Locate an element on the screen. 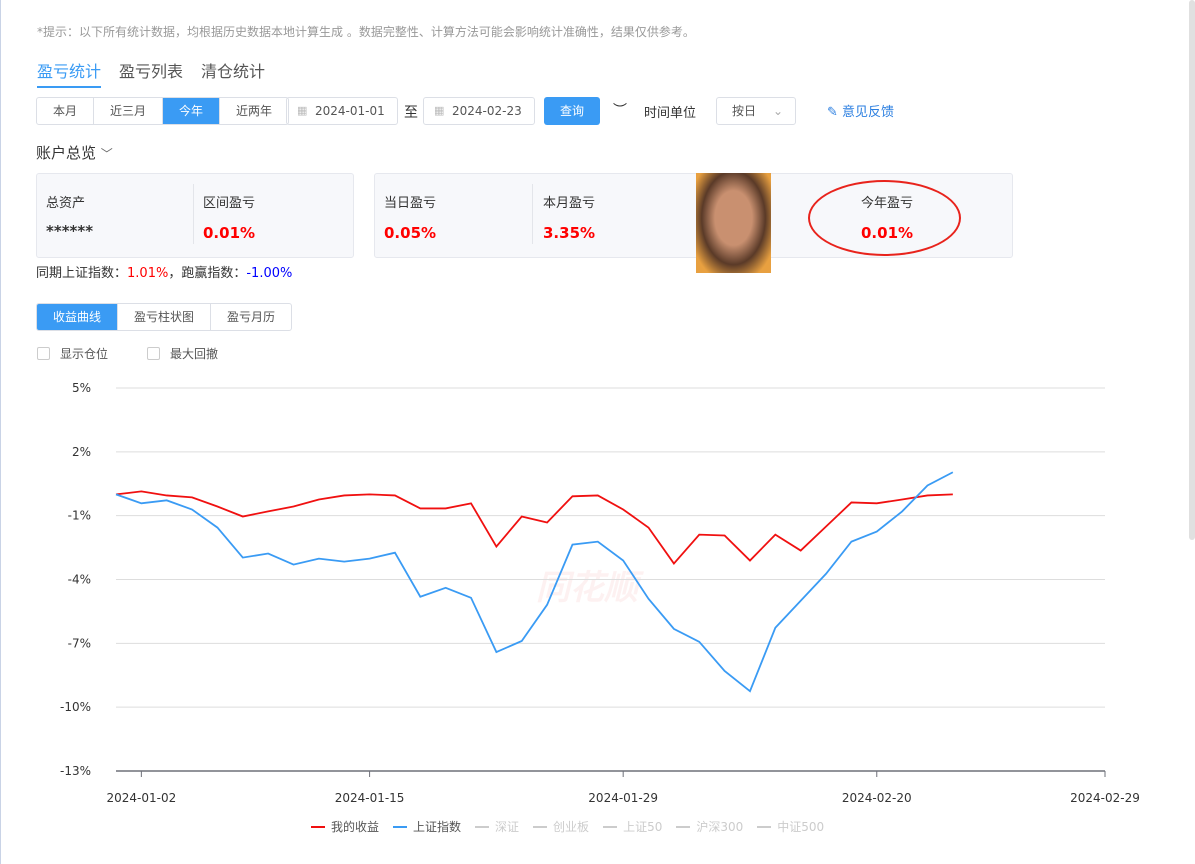 Image resolution: width=1195 pixels, height=864 pixels. x-tick-label: 2024-01-29 is located at coordinates (623, 798).